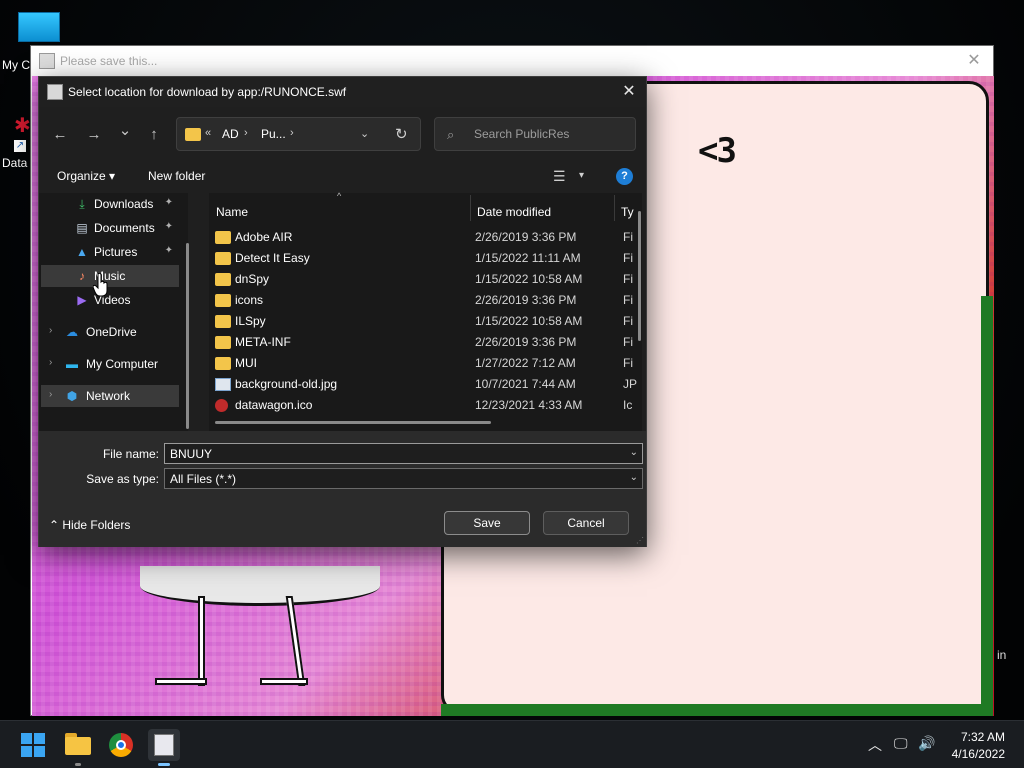 The image size is (1024, 768). Describe the element at coordinates (901, 743) in the screenshot. I see `network-status-icon: 🖵` at that location.